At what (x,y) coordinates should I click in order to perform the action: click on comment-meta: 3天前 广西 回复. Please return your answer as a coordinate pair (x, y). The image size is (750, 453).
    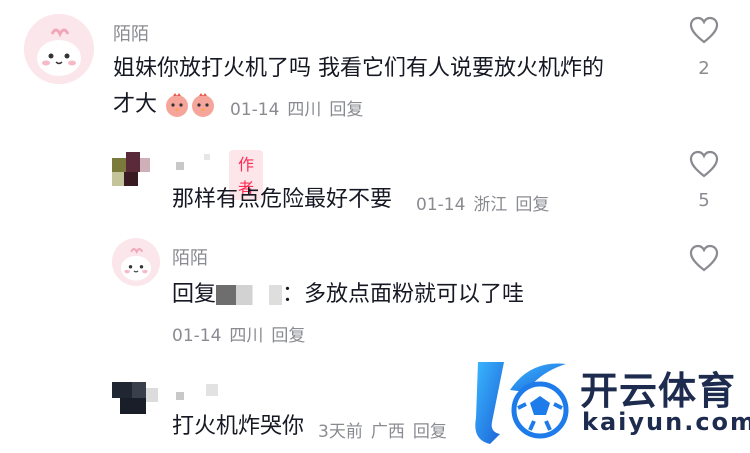
    Looking at the image, I should click on (386, 429).